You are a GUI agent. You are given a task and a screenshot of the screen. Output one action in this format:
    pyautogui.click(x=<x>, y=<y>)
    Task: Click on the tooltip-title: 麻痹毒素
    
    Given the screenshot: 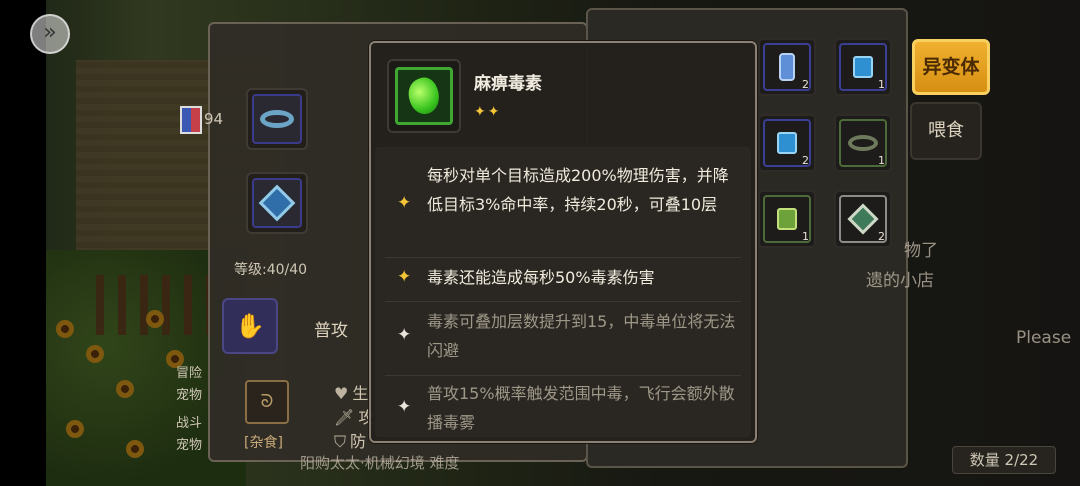 What is the action you would take?
    pyautogui.click(x=508, y=84)
    